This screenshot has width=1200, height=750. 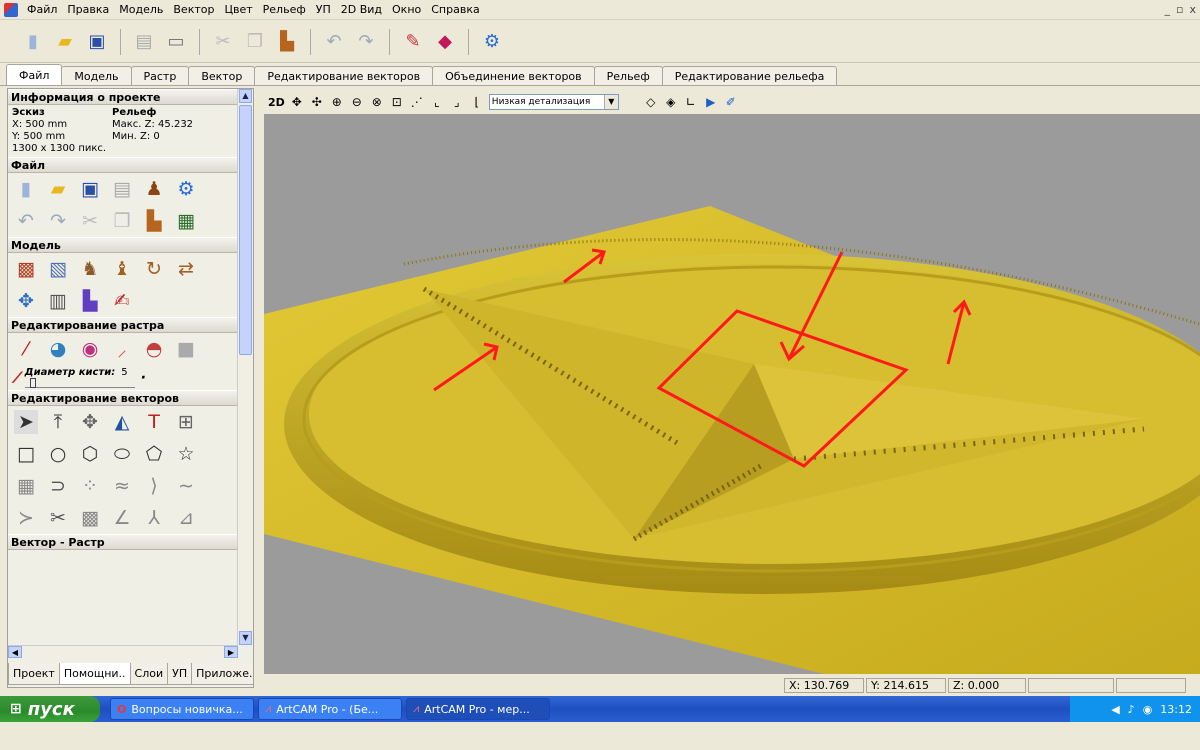 What do you see at coordinates (154, 454) in the screenshot?
I see `polygon-icon: ⬠` at bounding box center [154, 454].